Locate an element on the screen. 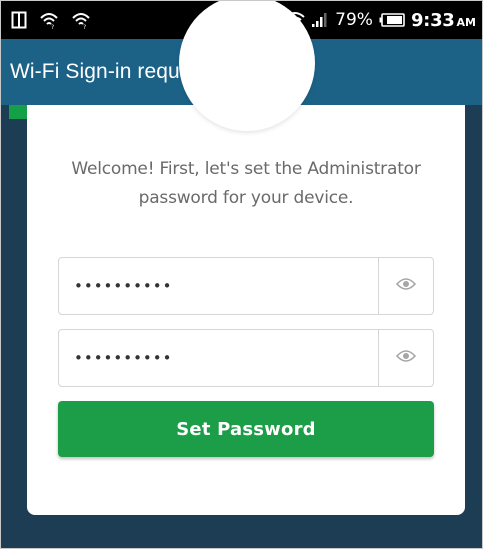 Image resolution: width=483 pixels, height=549 pixels. battery-percent: 79% is located at coordinates (354, 20).